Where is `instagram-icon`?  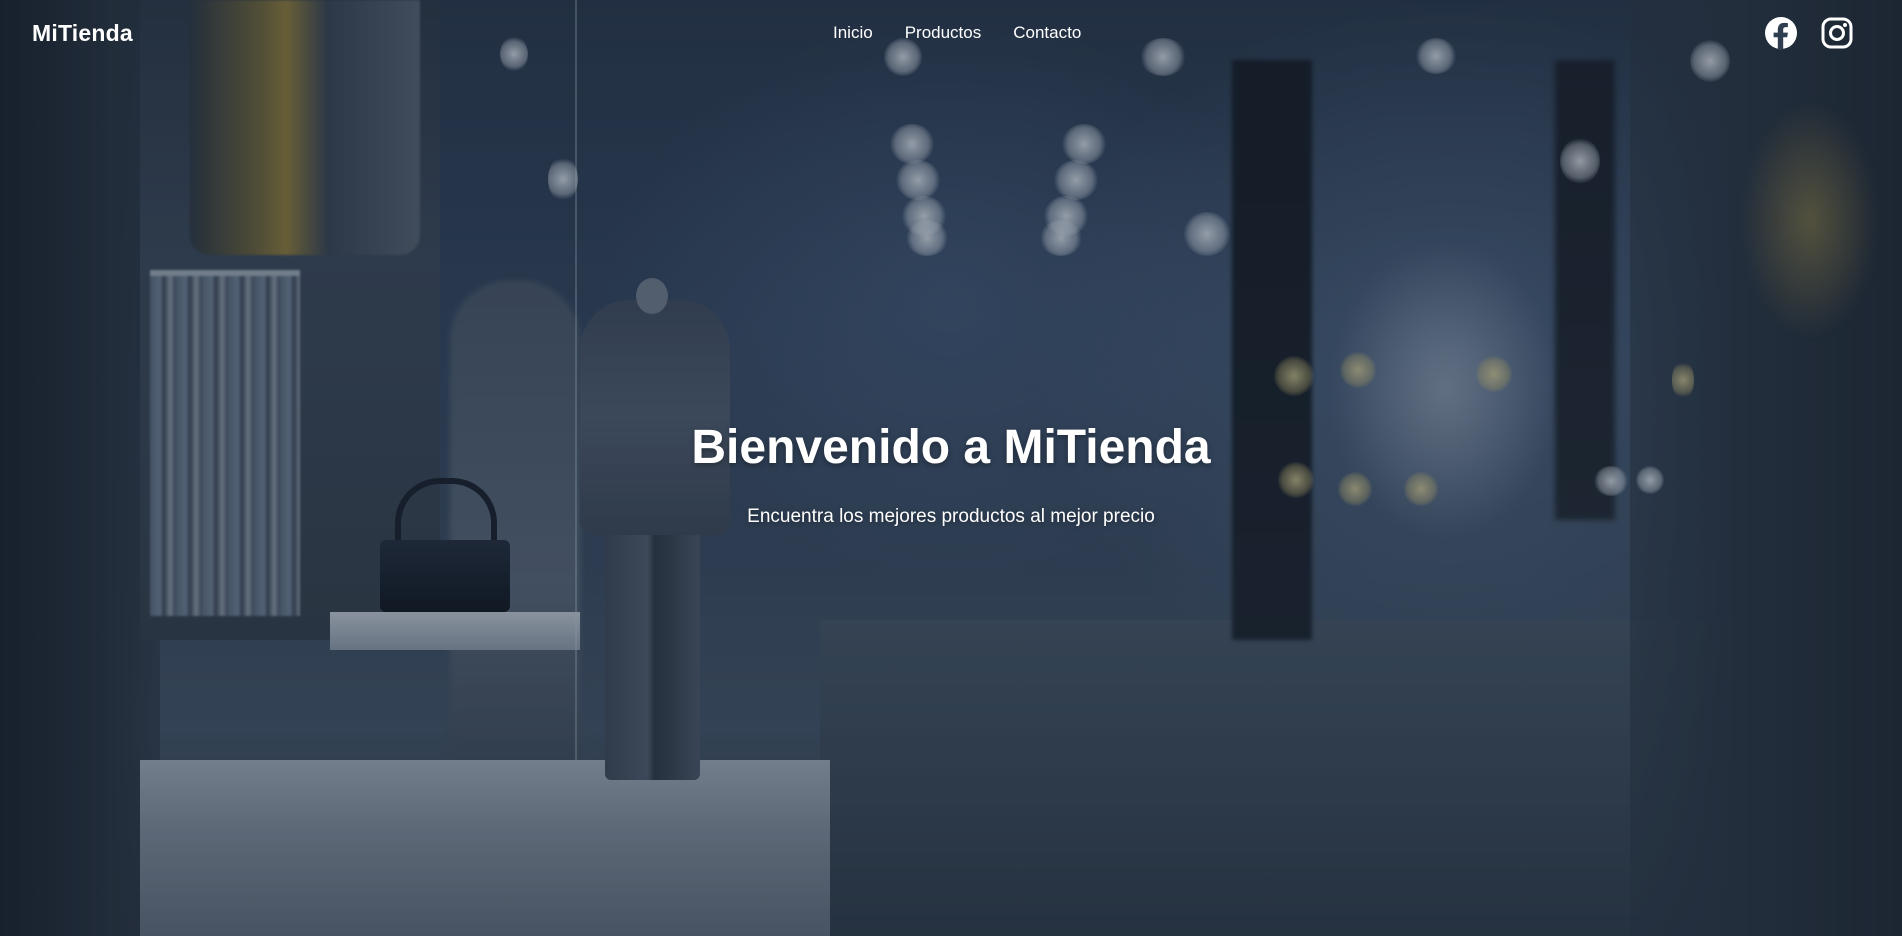 instagram-icon is located at coordinates (1837, 33).